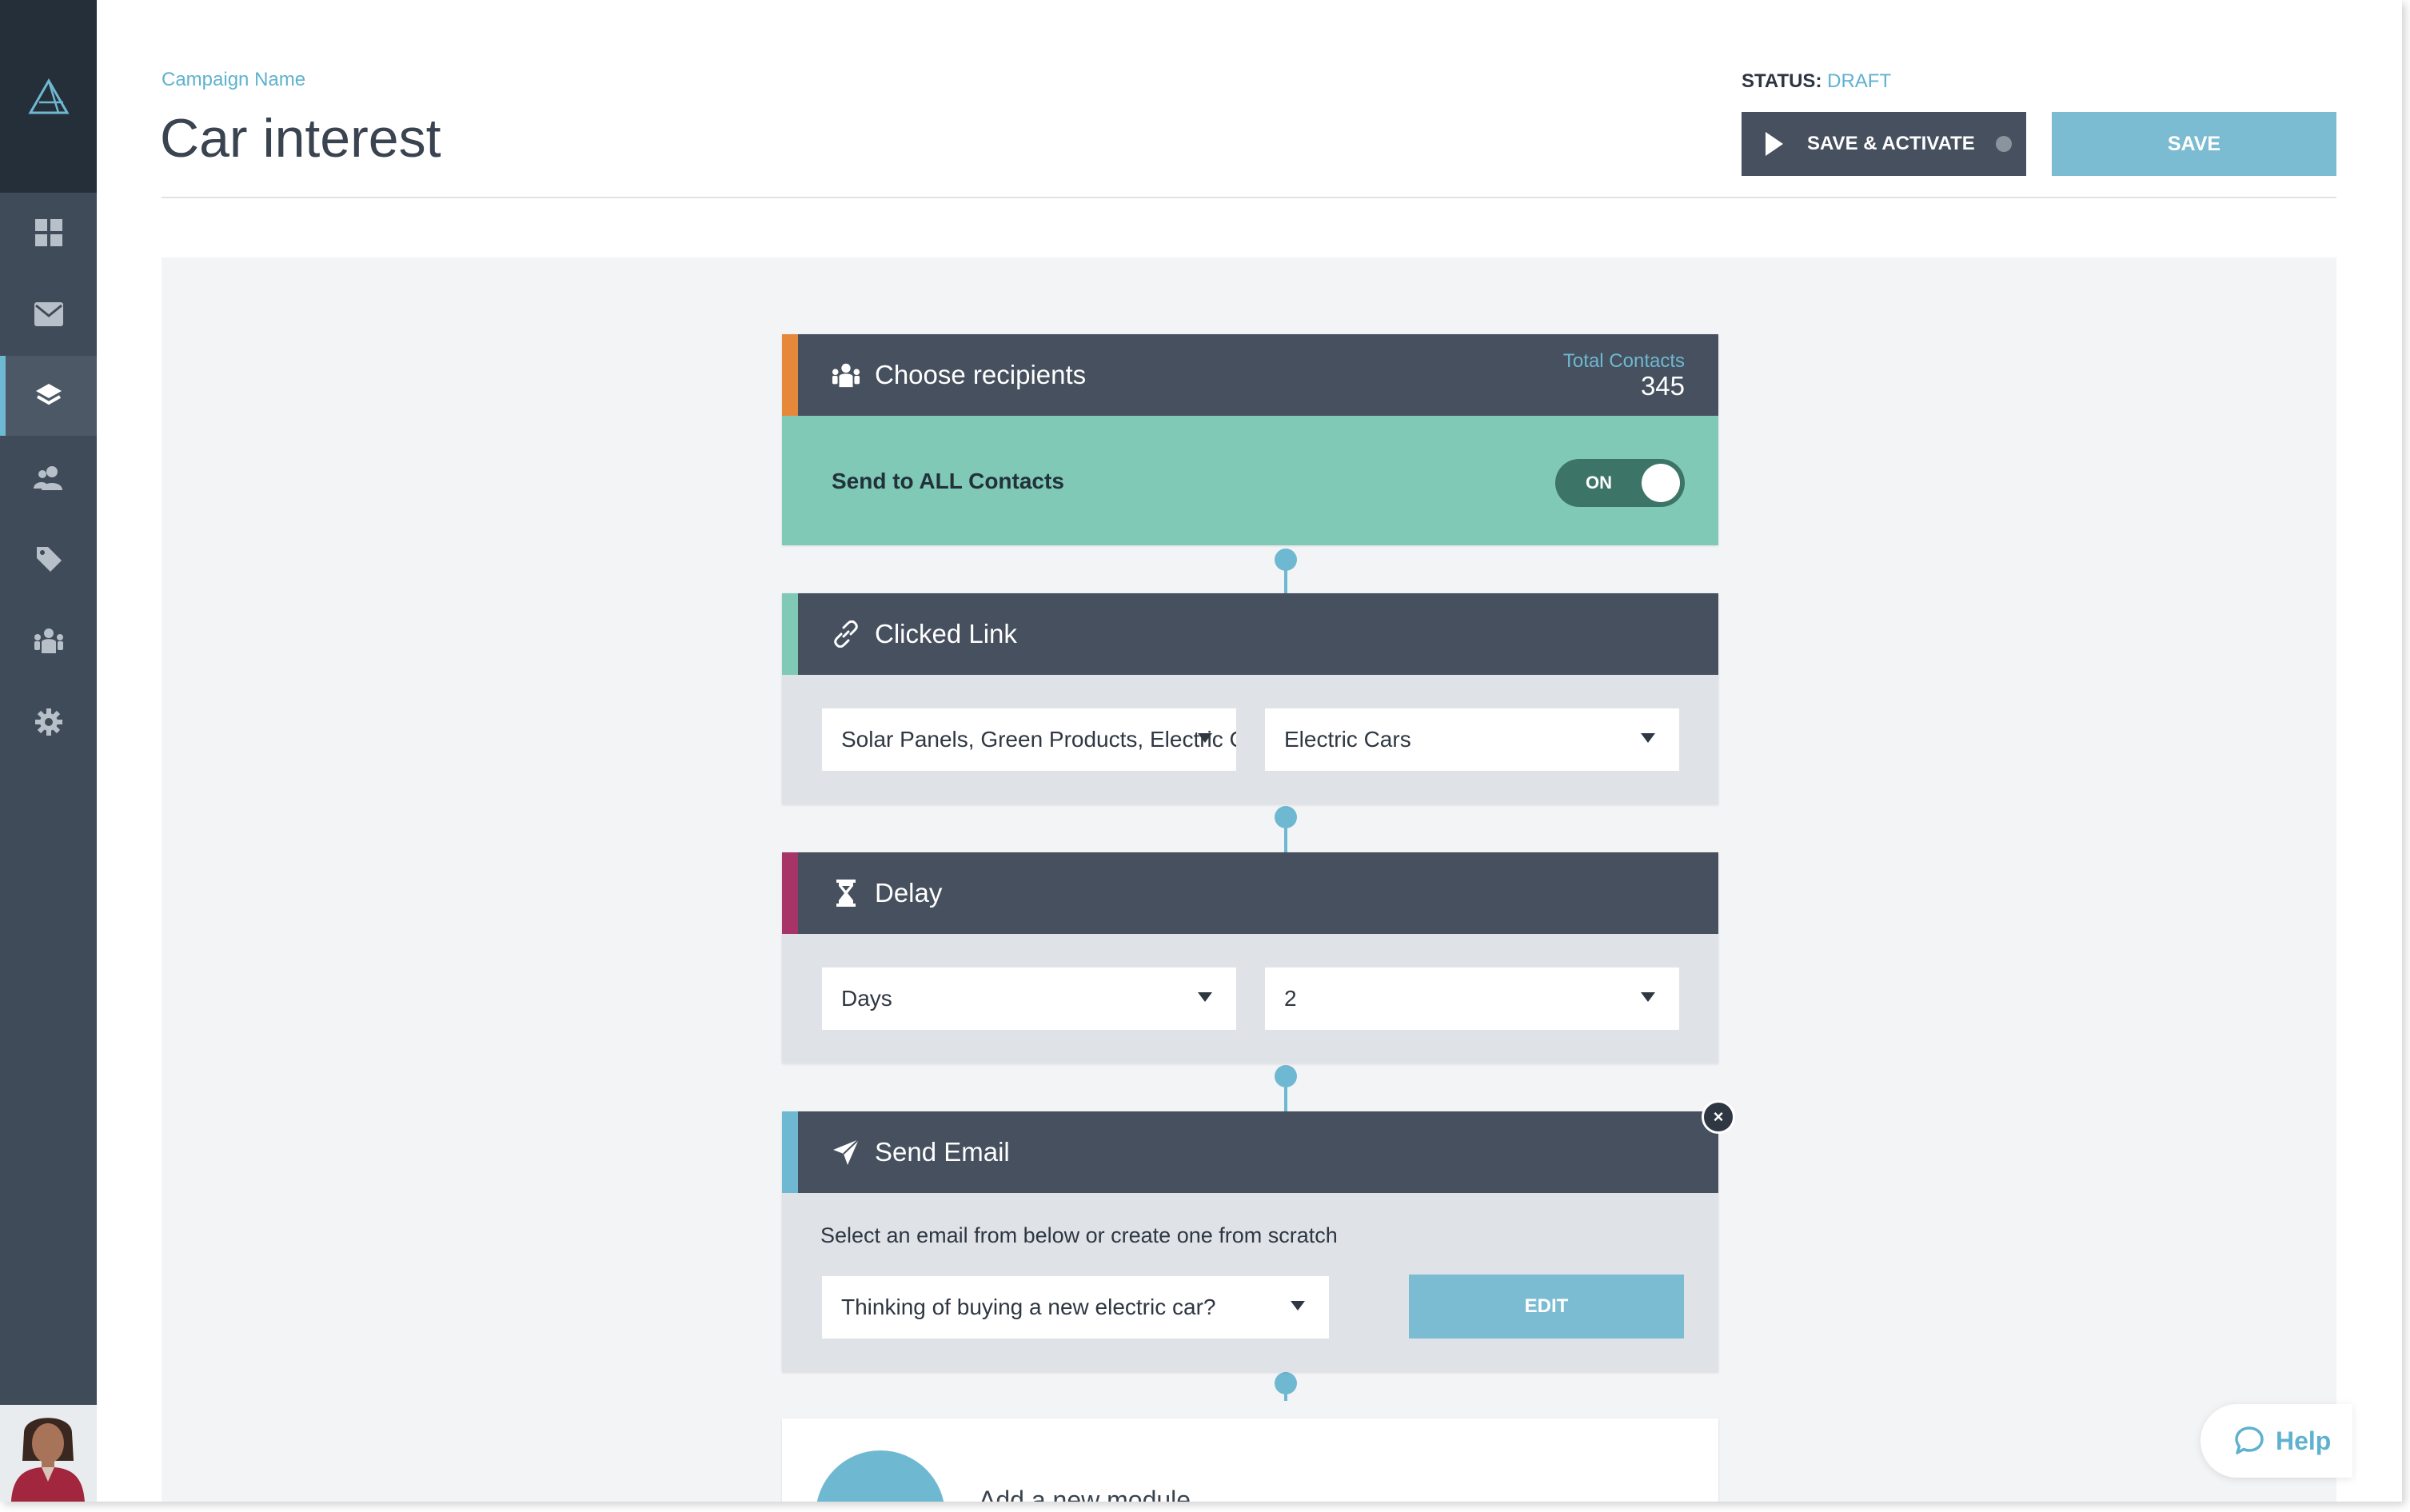 Image resolution: width=2410 pixels, height=1512 pixels. I want to click on sidebar-item-dashboard, so click(48, 233).